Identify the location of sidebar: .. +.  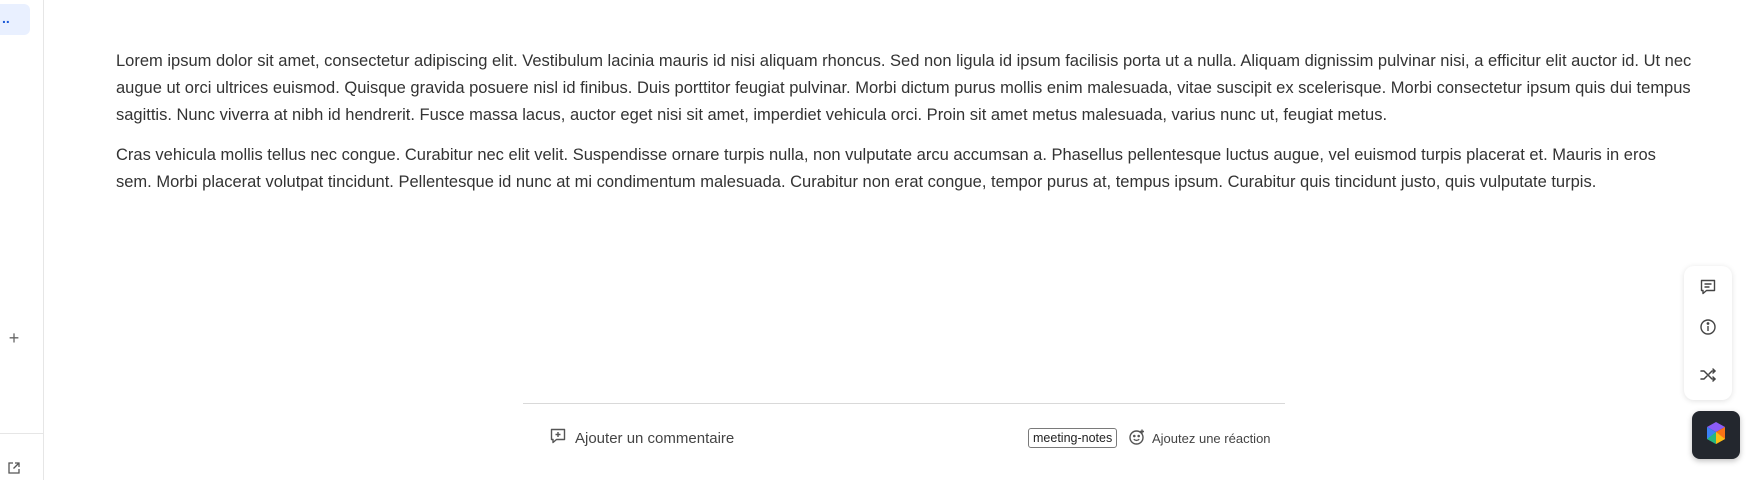
(22, 240).